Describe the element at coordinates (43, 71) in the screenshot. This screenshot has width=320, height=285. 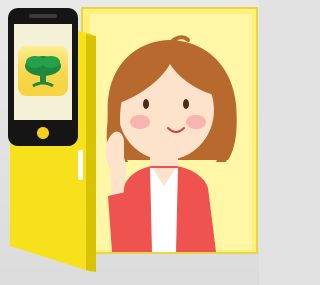
I see `tree-app-icon` at that location.